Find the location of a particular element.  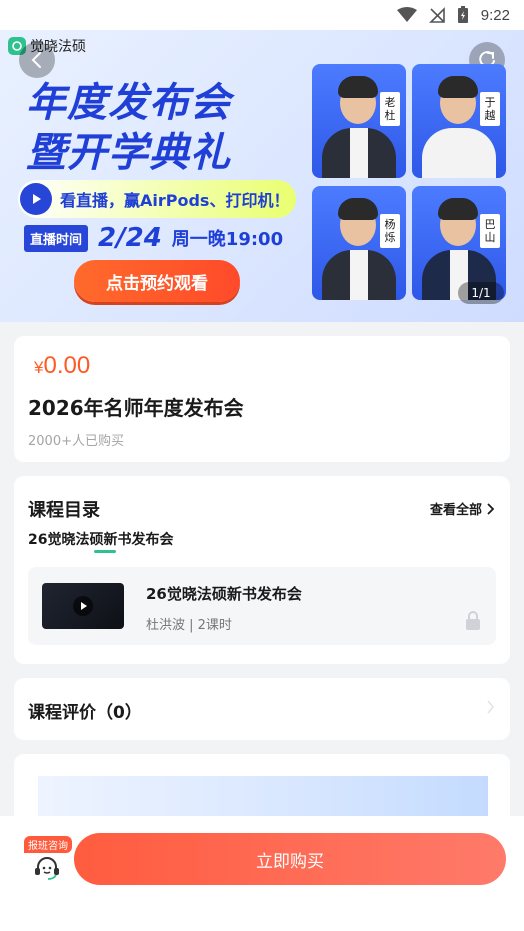

teacher-name: 于越 is located at coordinates (490, 109).